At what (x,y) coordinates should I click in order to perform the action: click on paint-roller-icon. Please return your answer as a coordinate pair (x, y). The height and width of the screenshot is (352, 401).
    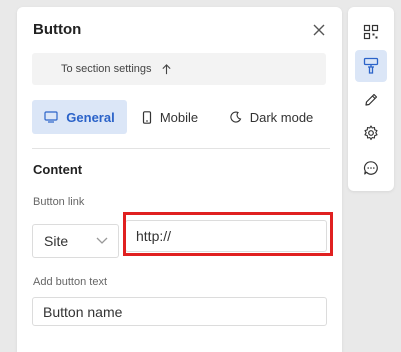
    Looking at the image, I should click on (371, 65).